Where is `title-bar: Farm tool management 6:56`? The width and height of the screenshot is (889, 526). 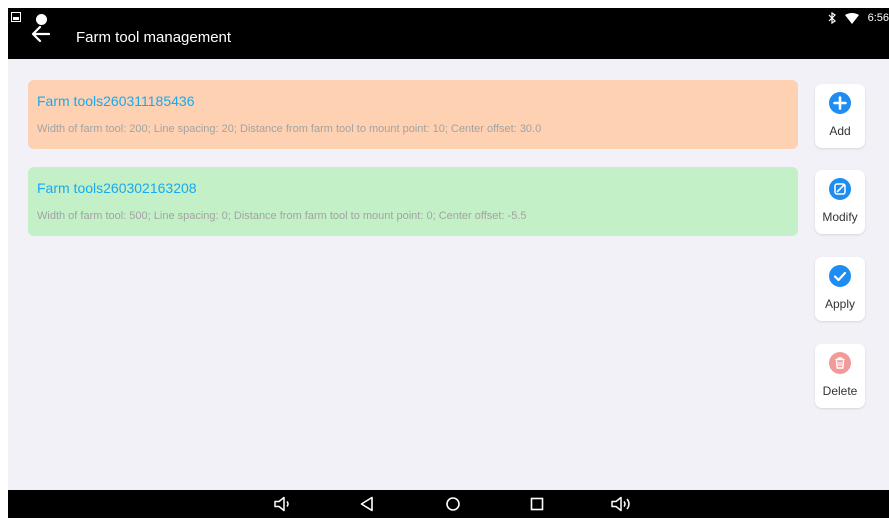
title-bar: Farm tool management 6:56 is located at coordinates (448, 33).